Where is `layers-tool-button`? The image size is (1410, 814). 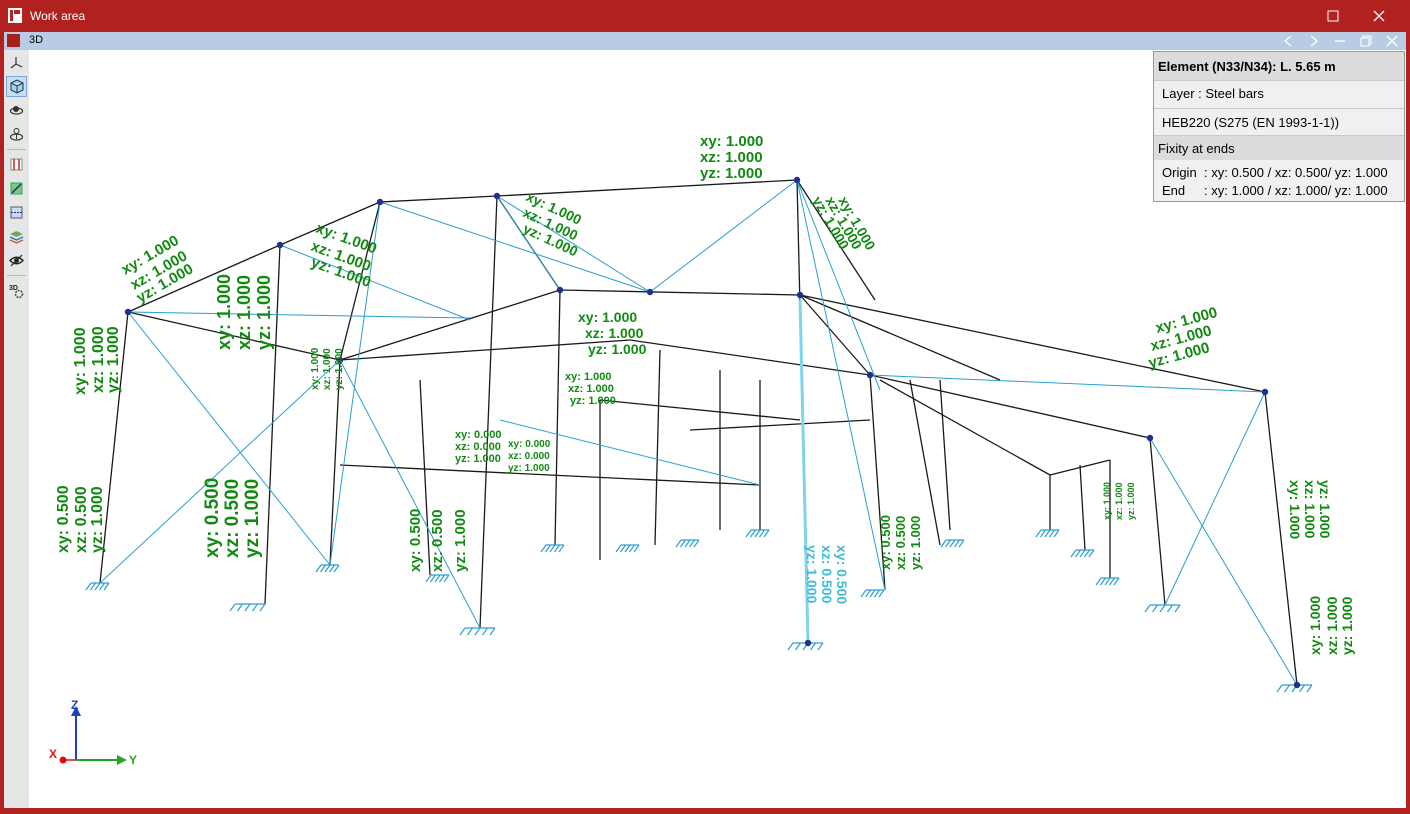
layers-tool-button is located at coordinates (16, 236).